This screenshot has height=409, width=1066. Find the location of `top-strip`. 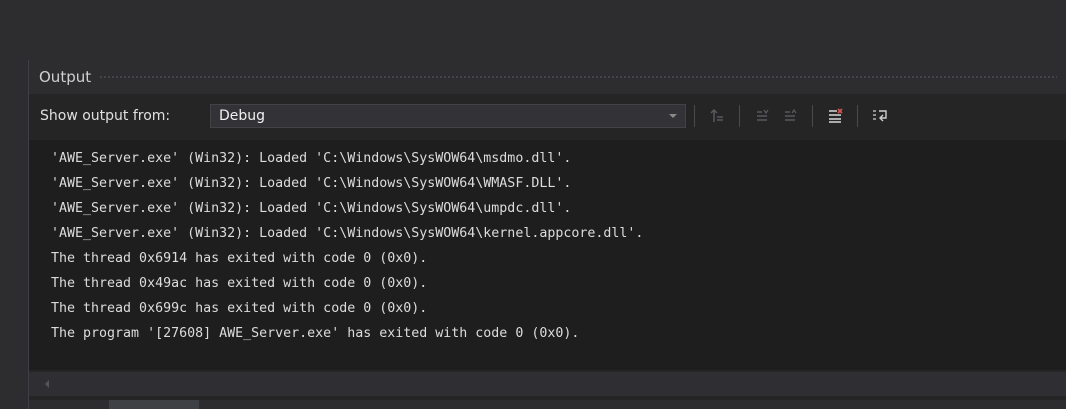

top-strip is located at coordinates (533, 30).